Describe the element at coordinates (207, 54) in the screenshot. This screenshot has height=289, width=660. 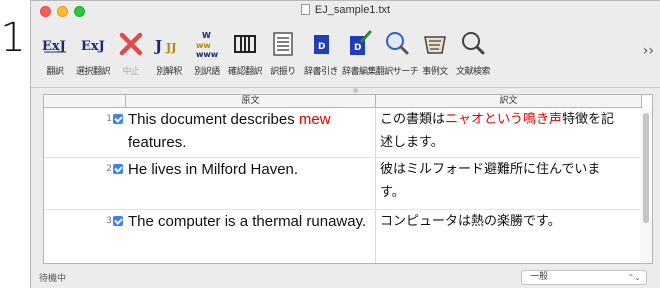
I see `svg-text: www` at that location.